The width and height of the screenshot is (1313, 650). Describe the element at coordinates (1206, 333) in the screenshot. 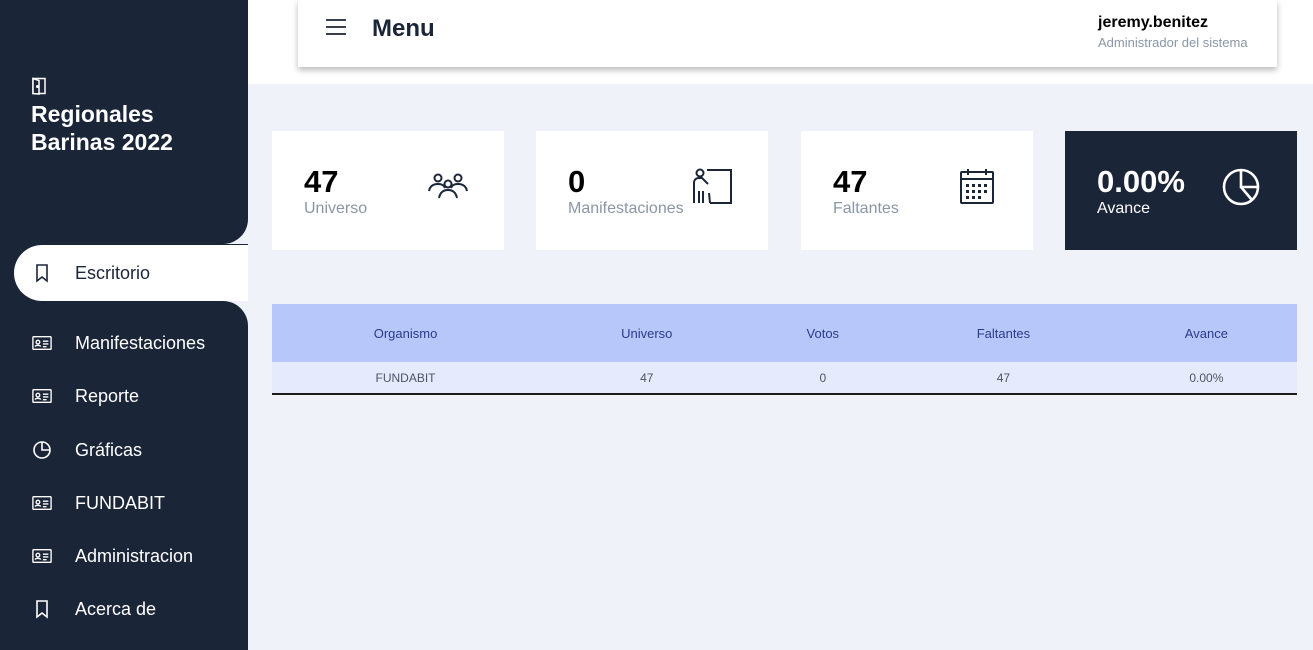

I see `column-header-avance: Avance` at that location.